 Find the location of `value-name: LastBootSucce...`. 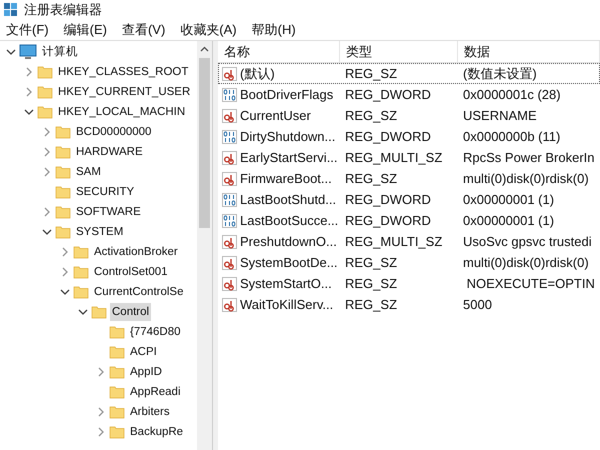

value-name: LastBootSucce... is located at coordinates (289, 221).